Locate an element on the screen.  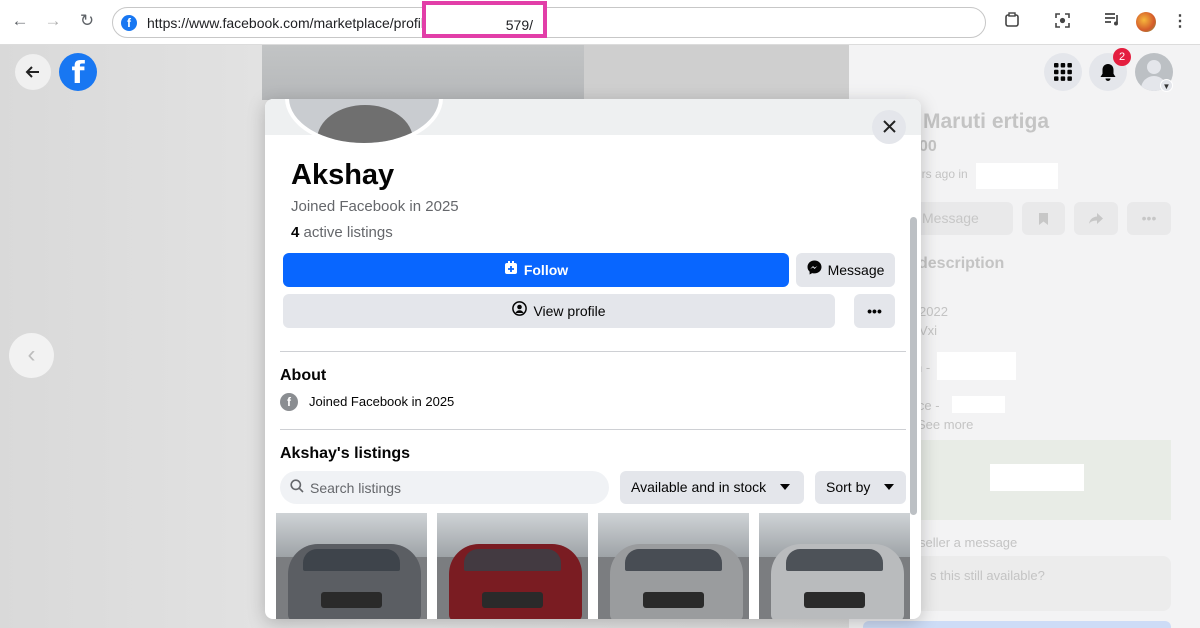
thumbnail-silver-ignis is located at coordinates (834, 566).